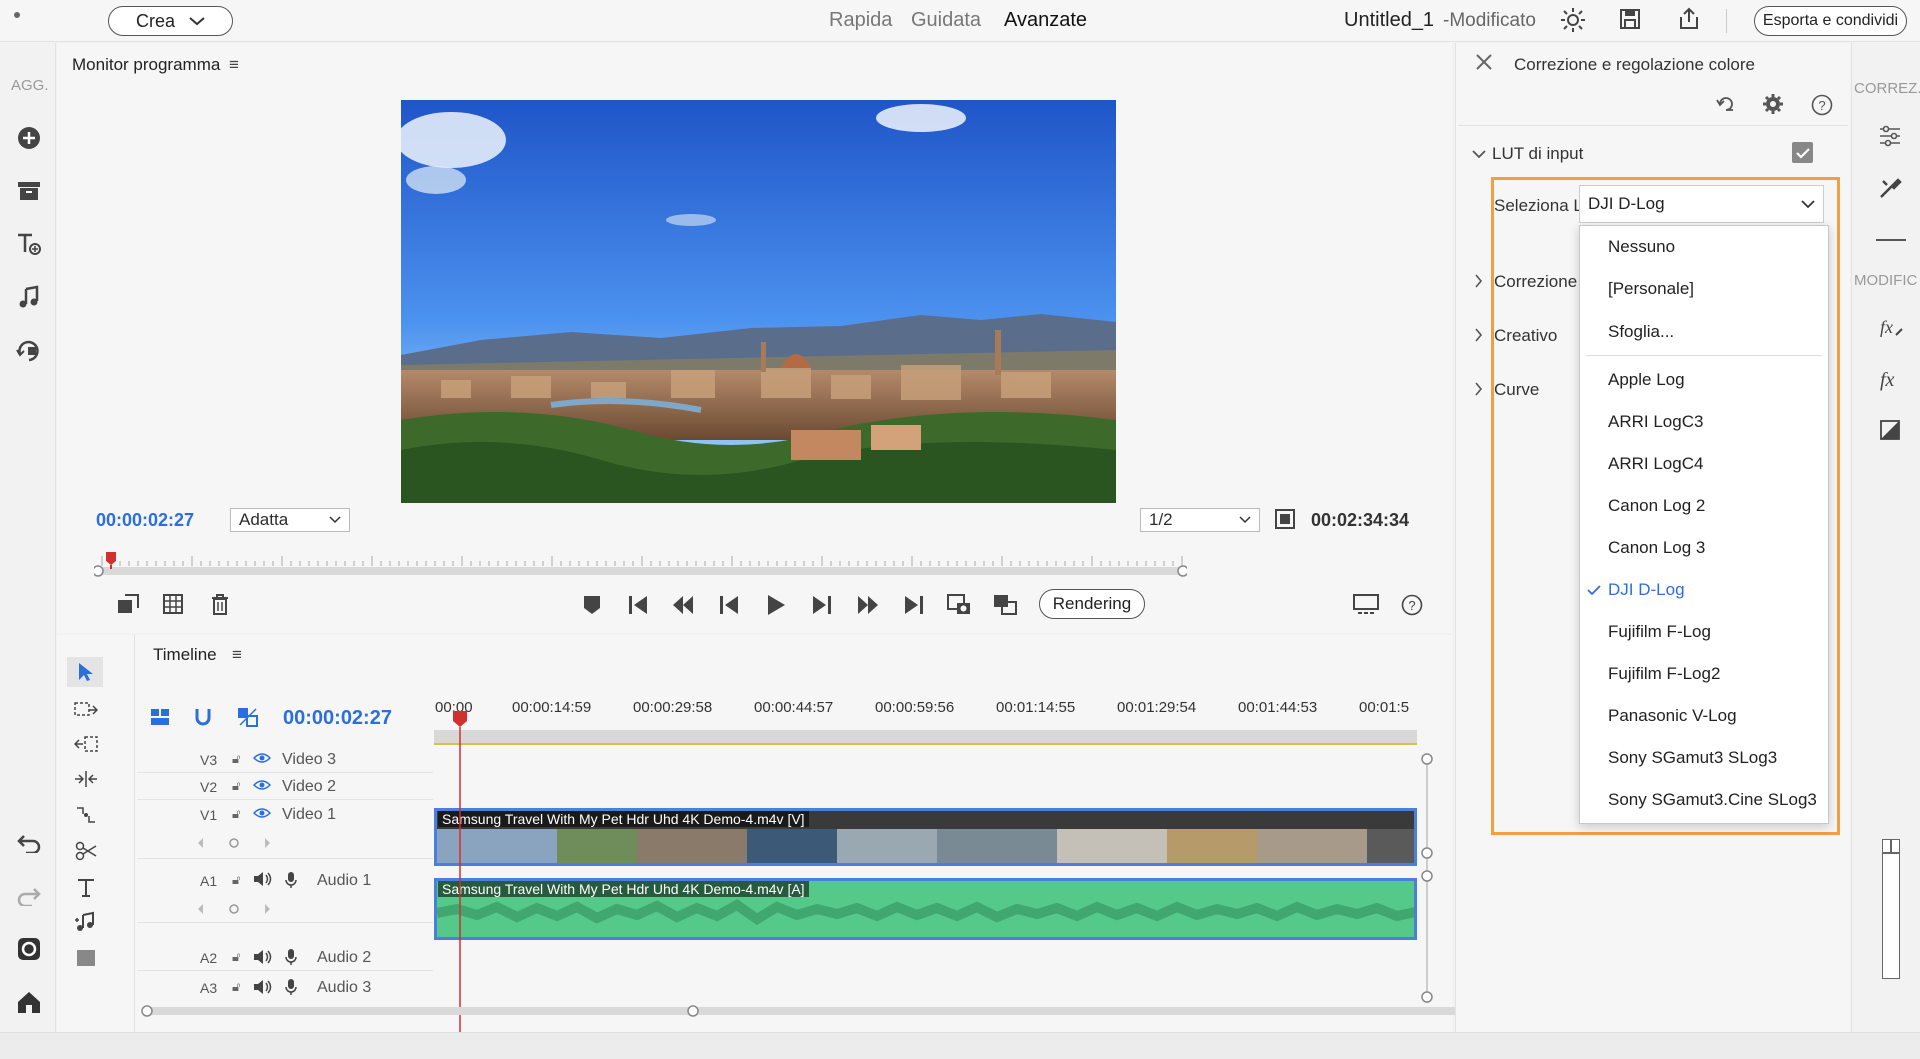  What do you see at coordinates (29, 191) in the screenshot?
I see `archive-icon` at bounding box center [29, 191].